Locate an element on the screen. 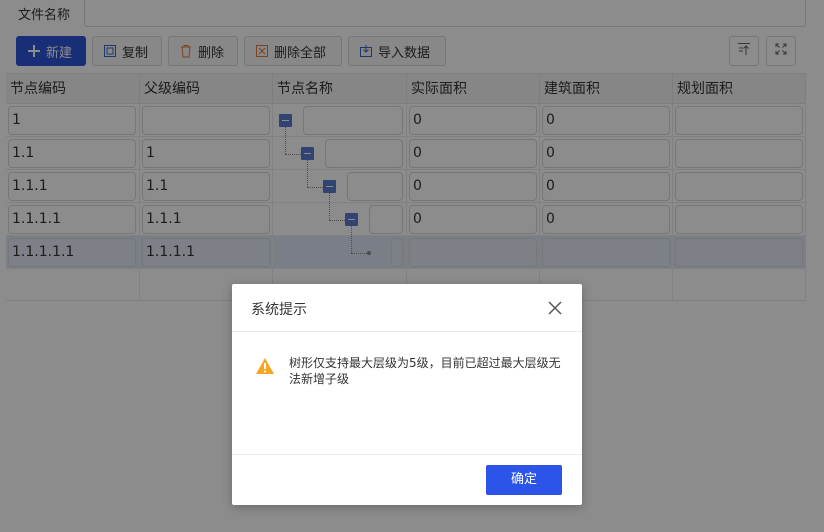 Image resolution: width=824 pixels, height=532 pixels. dialog-message: 树形仅支持最大层级为5级，目前已超过最大层级无法新增子级 is located at coordinates (425, 371).